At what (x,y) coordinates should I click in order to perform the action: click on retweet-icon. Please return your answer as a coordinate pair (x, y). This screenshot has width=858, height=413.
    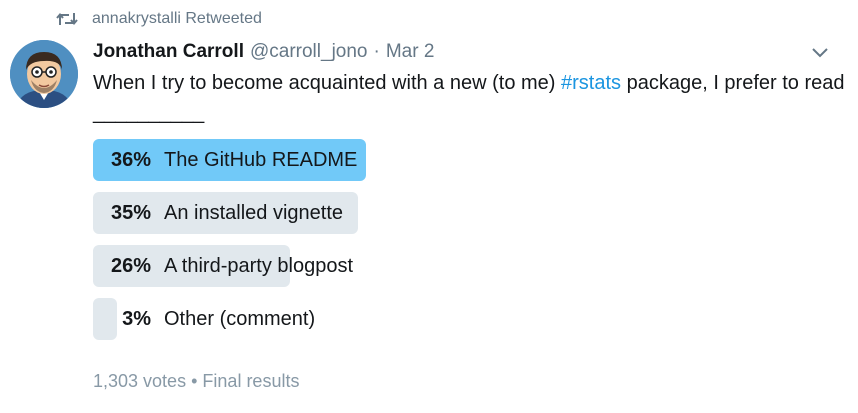
    Looking at the image, I should click on (67, 19).